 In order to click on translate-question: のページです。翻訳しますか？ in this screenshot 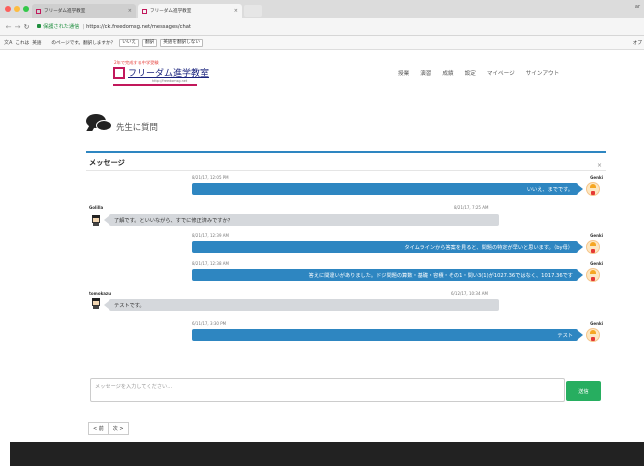, I will do `click(83, 43)`.